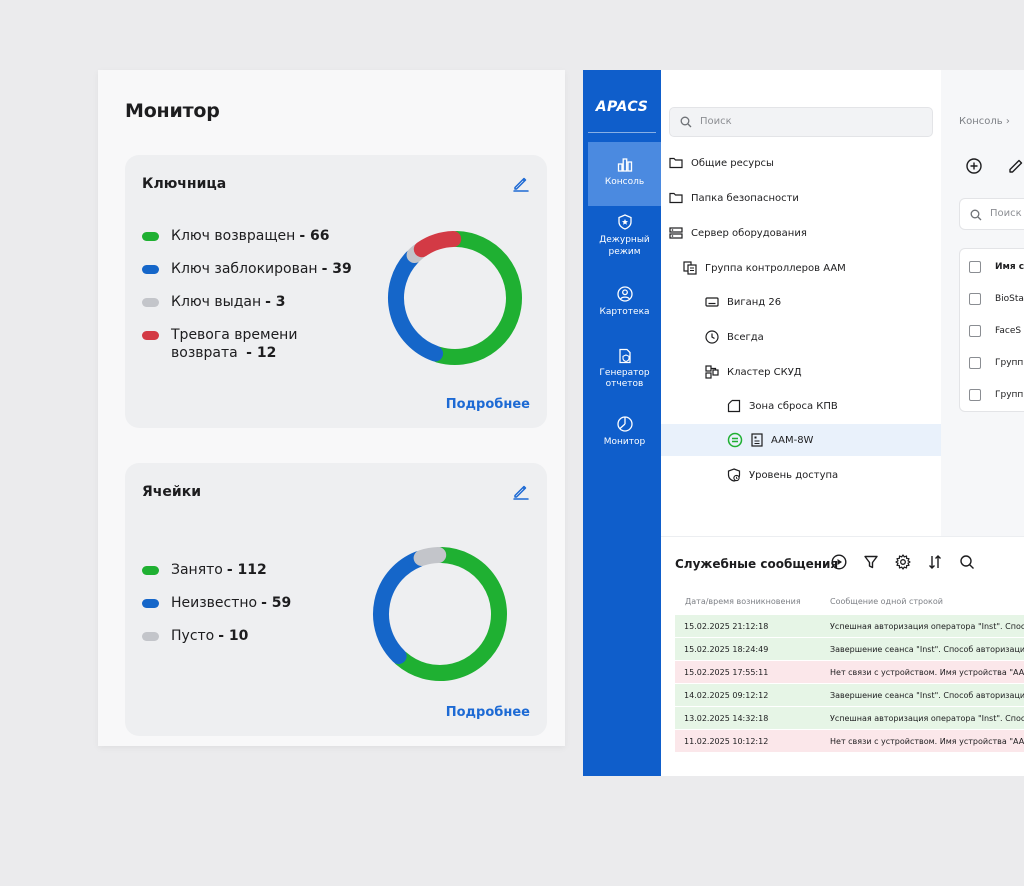 The height and width of the screenshot is (886, 1024). Describe the element at coordinates (712, 372) in the screenshot. I see `cluster-icon` at that location.